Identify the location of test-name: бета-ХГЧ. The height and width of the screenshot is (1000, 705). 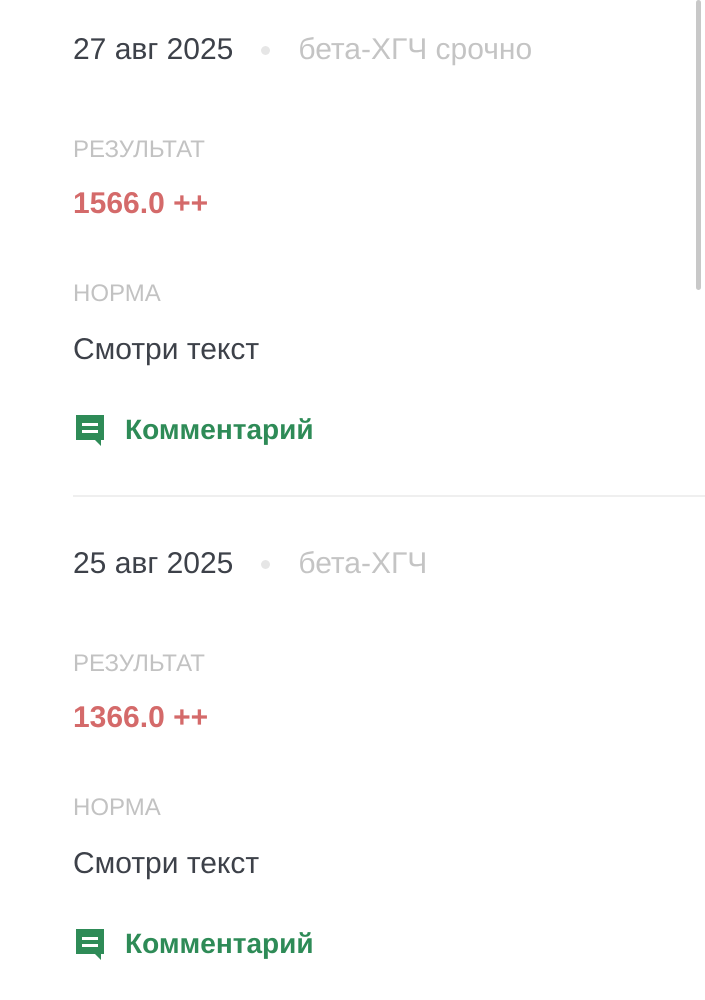
(363, 564).